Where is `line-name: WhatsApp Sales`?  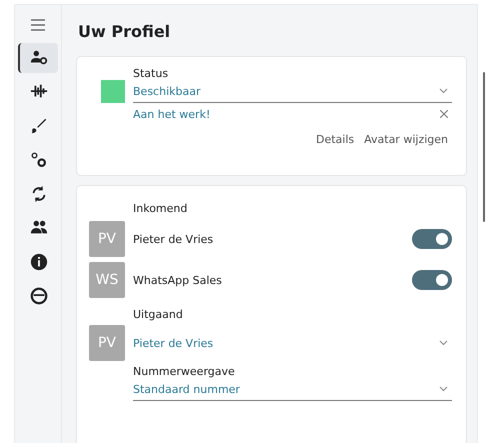
line-name: WhatsApp Sales is located at coordinates (178, 280).